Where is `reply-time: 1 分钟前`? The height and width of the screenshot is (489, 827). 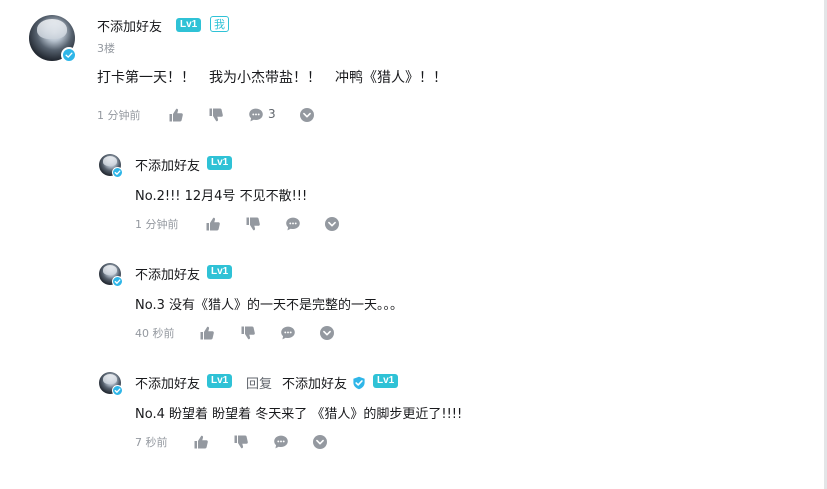 reply-time: 1 分钟前 is located at coordinates (157, 224).